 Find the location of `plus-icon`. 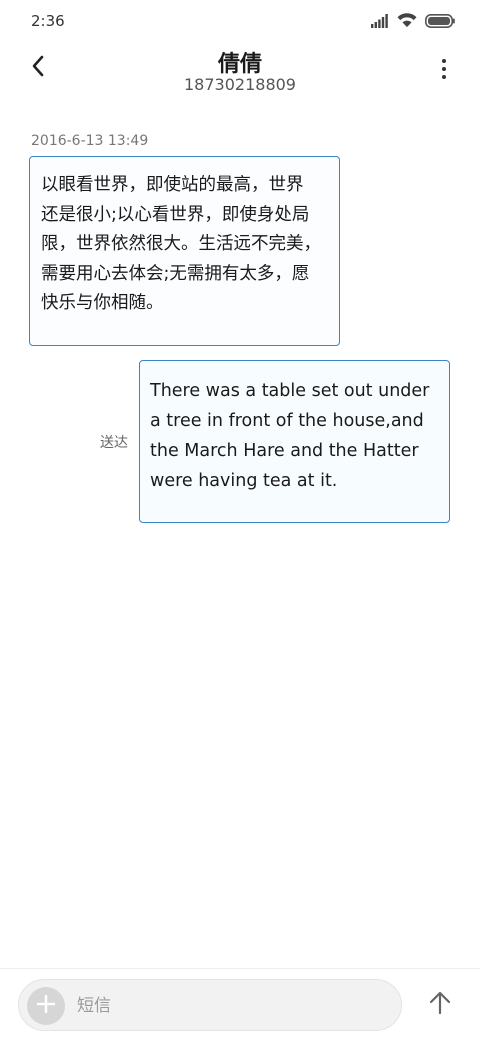

plus-icon is located at coordinates (46, 1006).